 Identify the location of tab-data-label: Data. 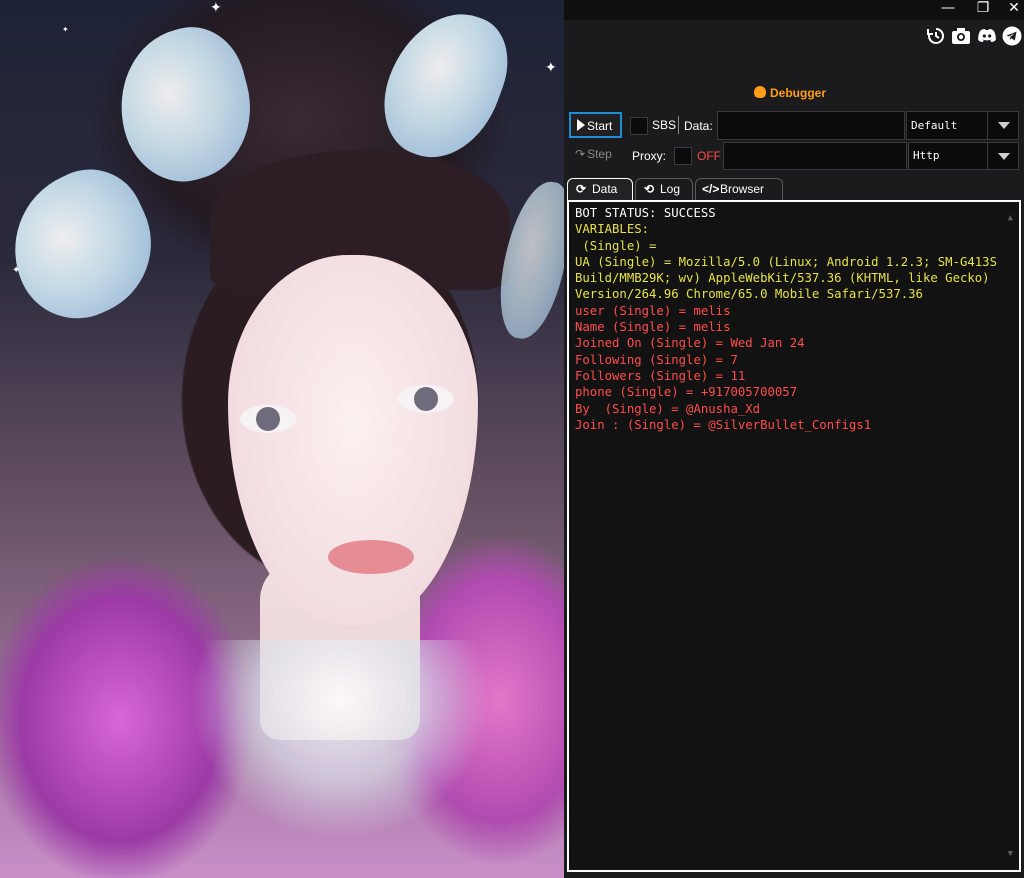
(605, 189).